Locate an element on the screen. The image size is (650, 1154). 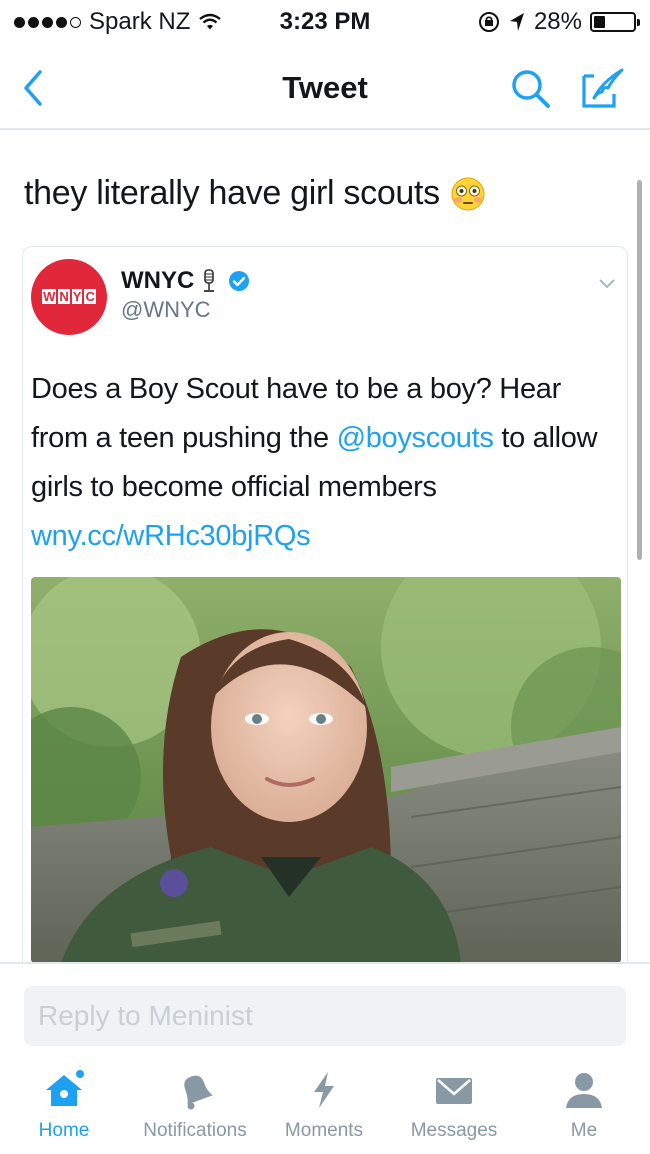
tab-notifications: Notifications is located at coordinates (195, 1105).